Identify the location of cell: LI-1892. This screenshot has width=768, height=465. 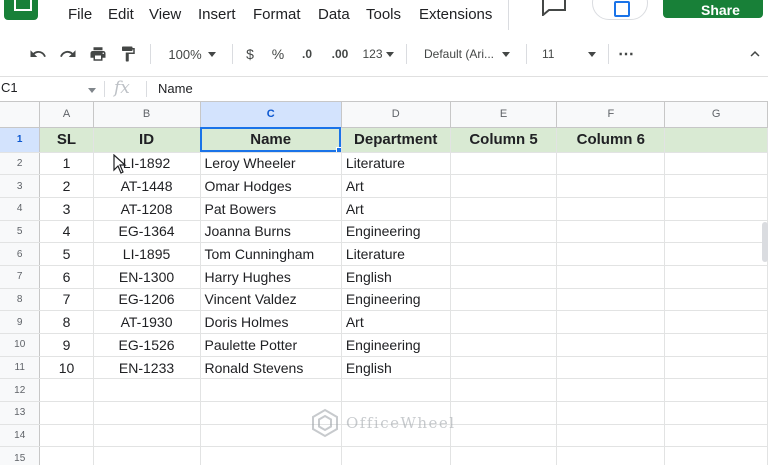
(147, 164).